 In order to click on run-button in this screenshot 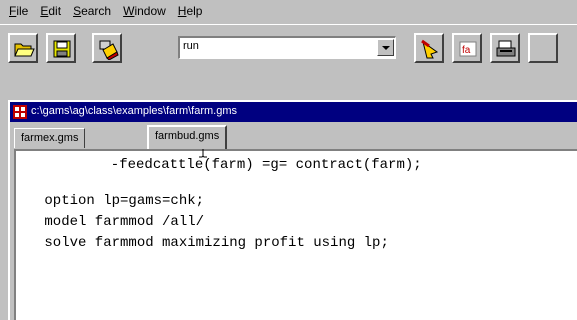, I will do `click(429, 48)`.